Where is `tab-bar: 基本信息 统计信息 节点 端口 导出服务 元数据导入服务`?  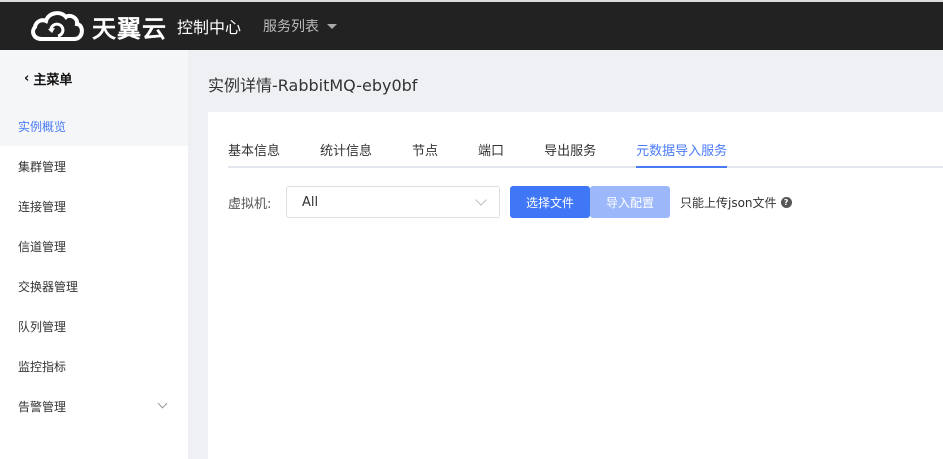 tab-bar: 基本信息 统计信息 节点 端口 导出服务 元数据导入服务 is located at coordinates (585, 150).